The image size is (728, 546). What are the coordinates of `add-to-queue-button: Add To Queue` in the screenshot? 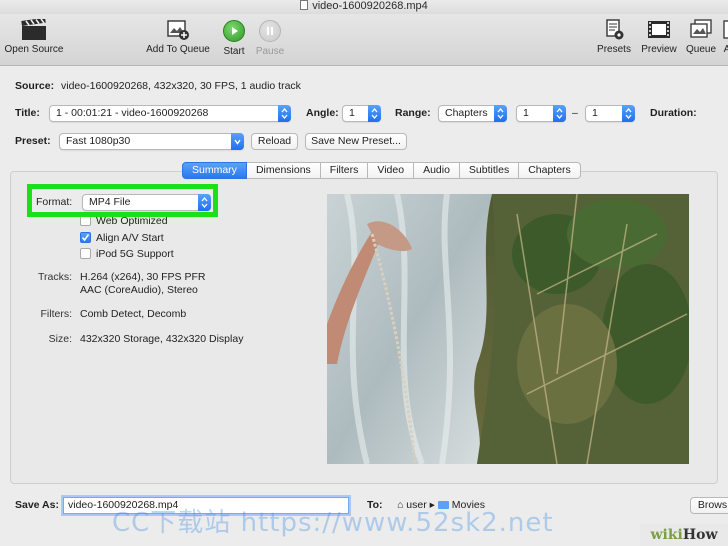 It's located at (178, 37).